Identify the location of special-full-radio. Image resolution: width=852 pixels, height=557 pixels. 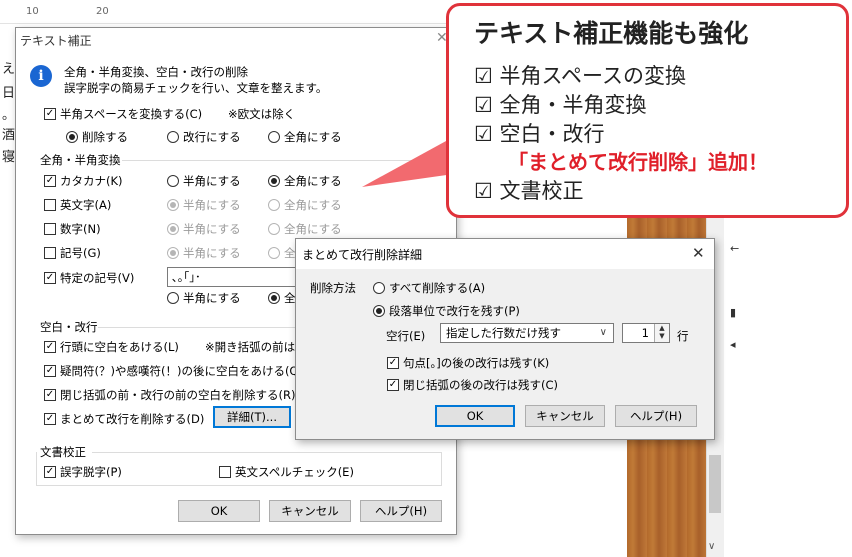
(274, 298).